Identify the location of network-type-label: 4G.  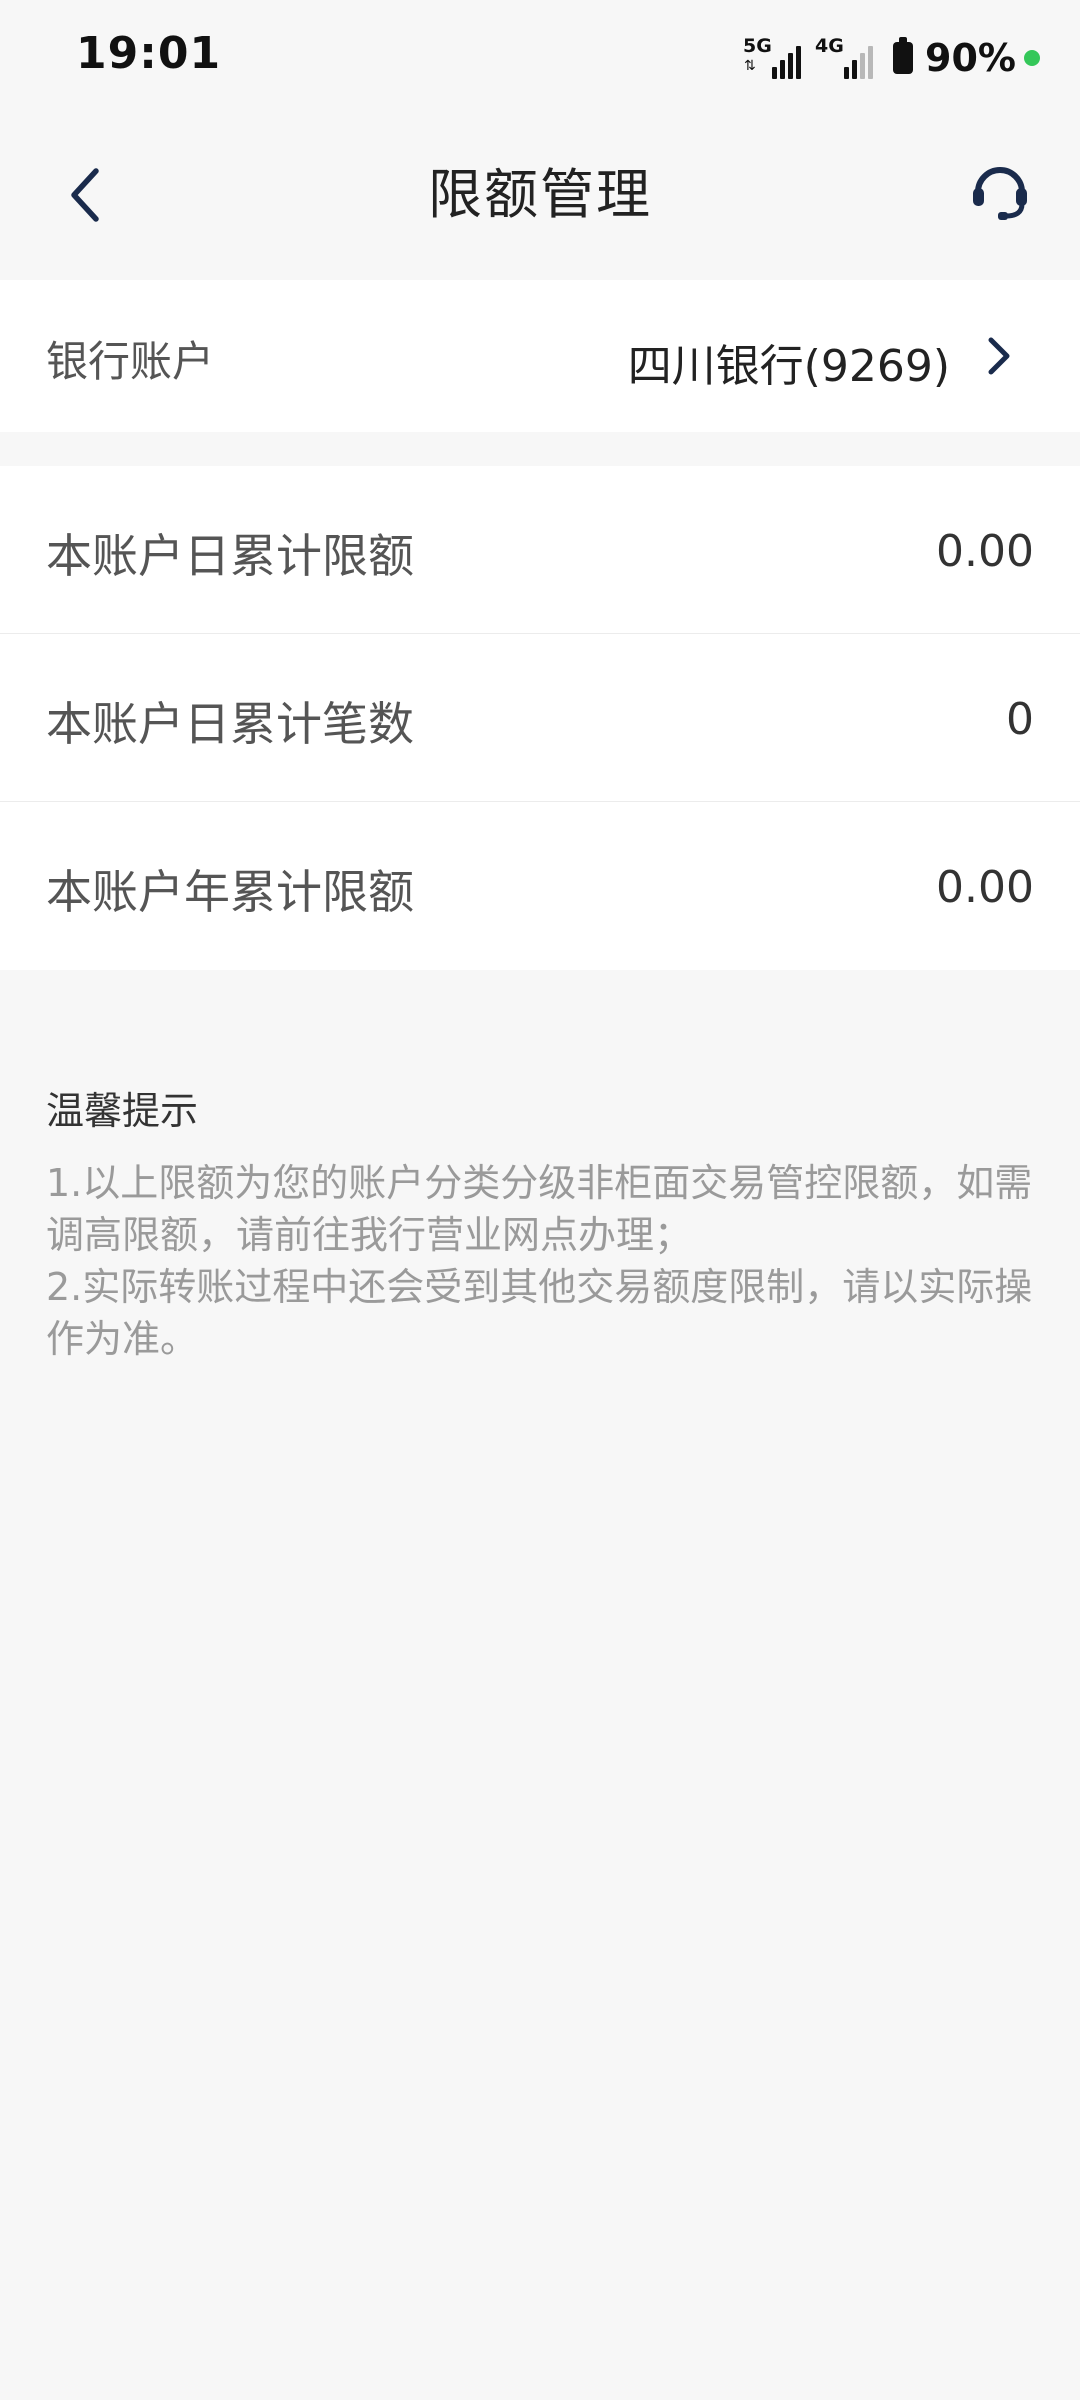
(829, 46).